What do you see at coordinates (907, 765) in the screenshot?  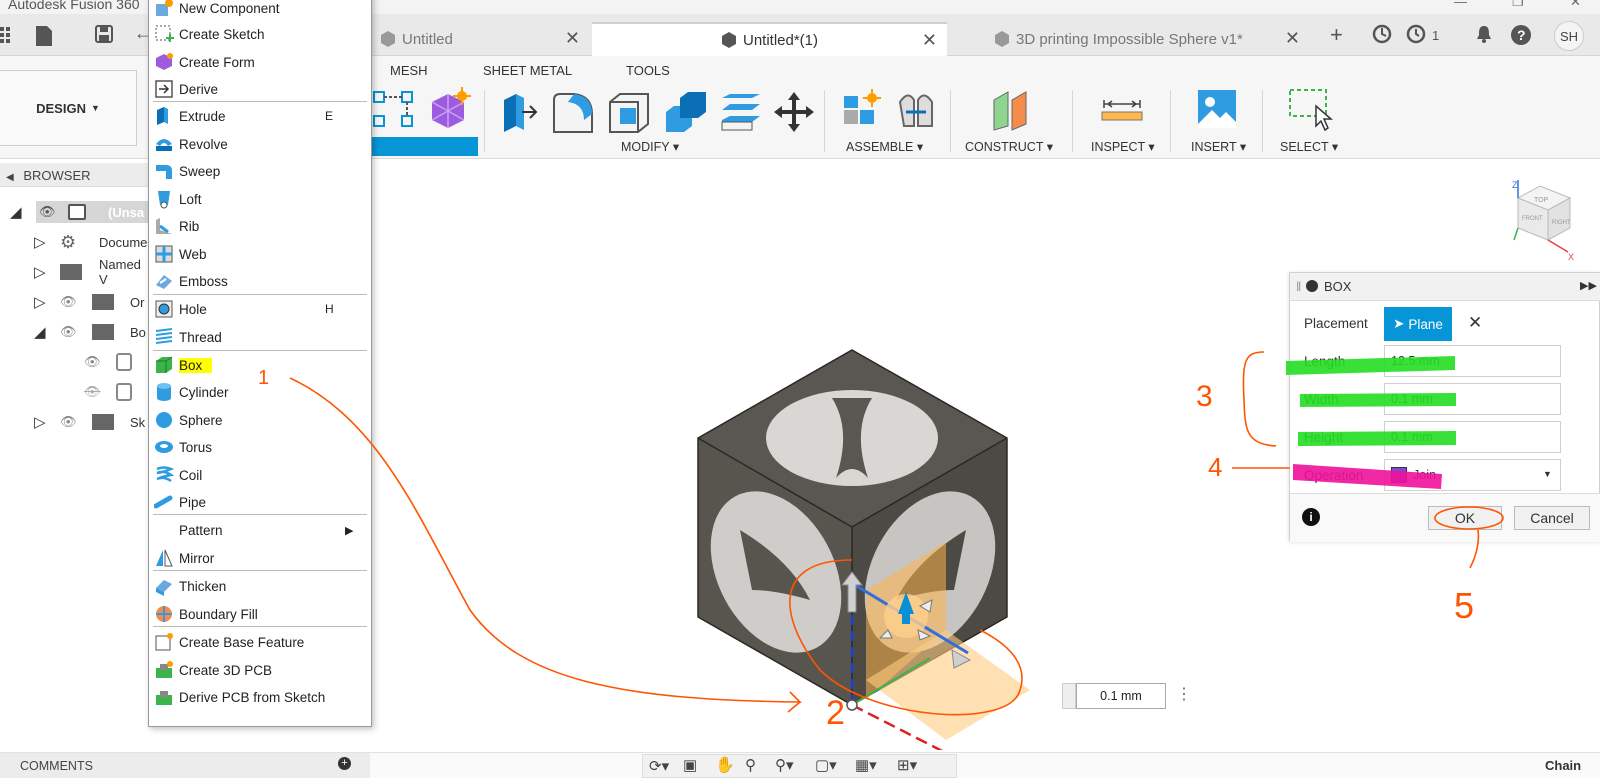 I see `viewports-icon: ⊞▾` at bounding box center [907, 765].